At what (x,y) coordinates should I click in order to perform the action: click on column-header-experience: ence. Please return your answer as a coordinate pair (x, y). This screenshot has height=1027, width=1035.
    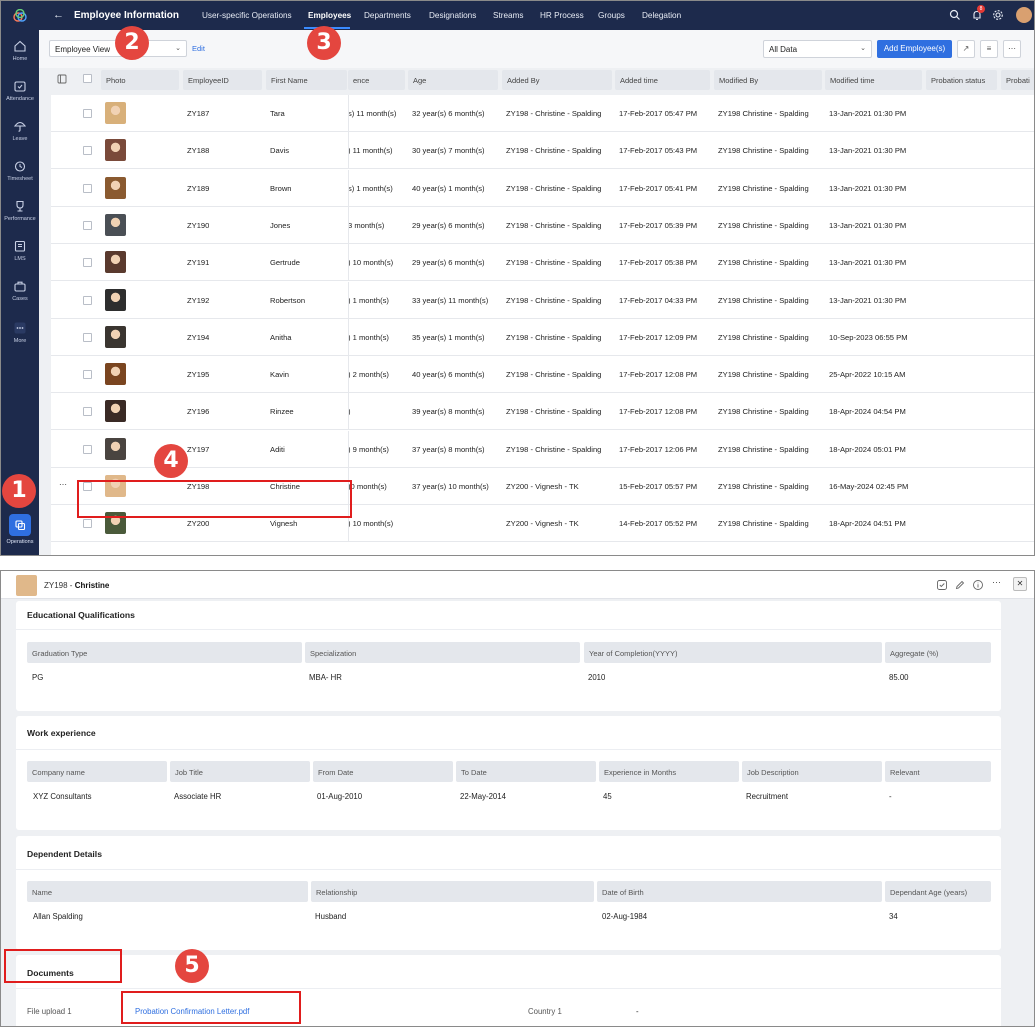
    Looking at the image, I should click on (376, 80).